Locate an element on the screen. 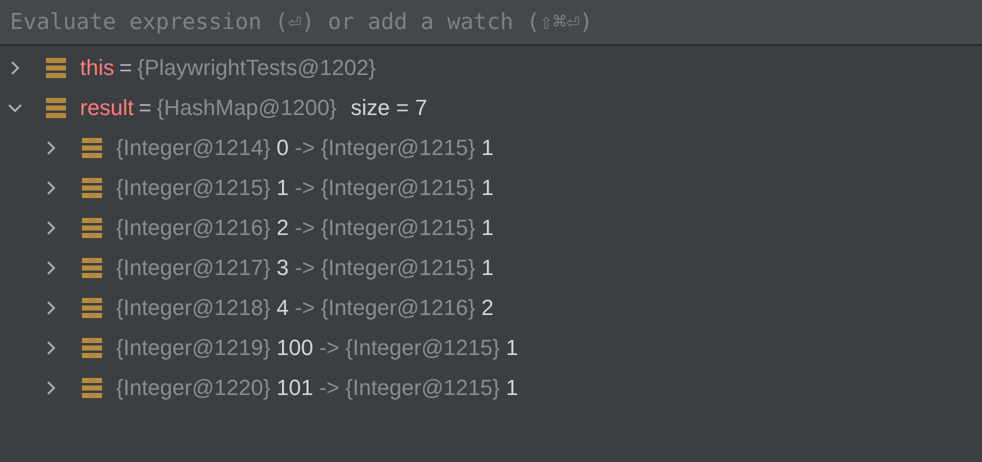  size-label: size = 7 is located at coordinates (389, 108).